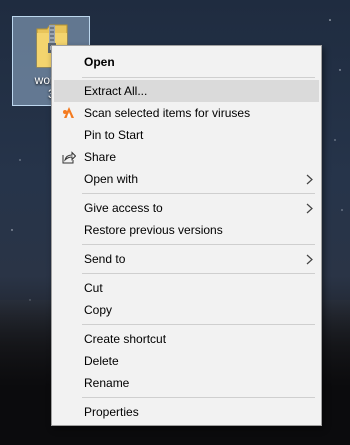  Describe the element at coordinates (186, 383) in the screenshot. I see `menu-item-rename: Rename` at that location.